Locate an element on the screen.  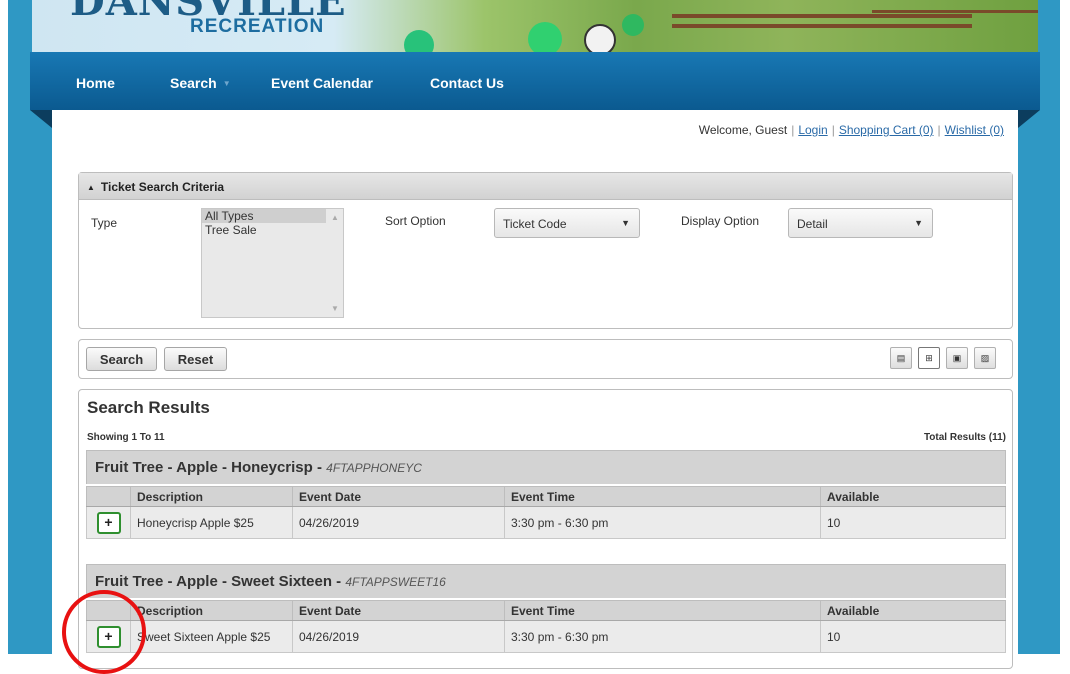
item-code: 4FTAPPSWEET16 is located at coordinates (395, 582).